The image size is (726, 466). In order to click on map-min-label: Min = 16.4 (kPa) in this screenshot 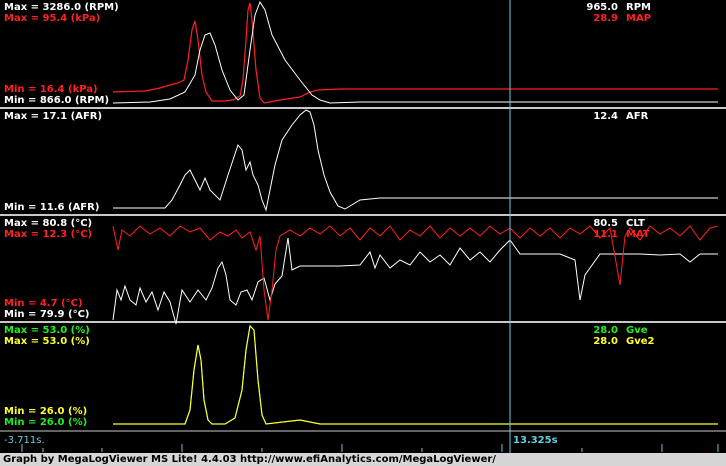, I will do `click(51, 89)`.